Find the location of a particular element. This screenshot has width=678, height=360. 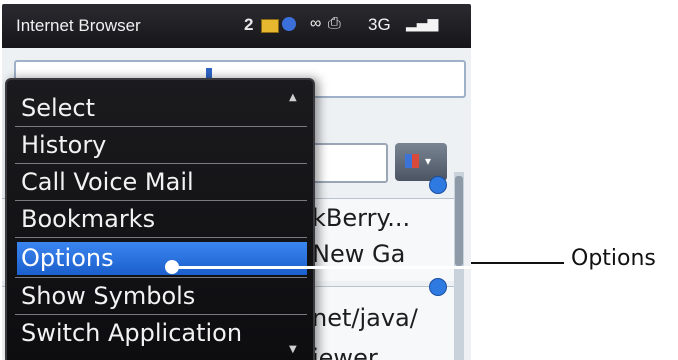

scroll-down-icon: ▼ is located at coordinates (293, 349).